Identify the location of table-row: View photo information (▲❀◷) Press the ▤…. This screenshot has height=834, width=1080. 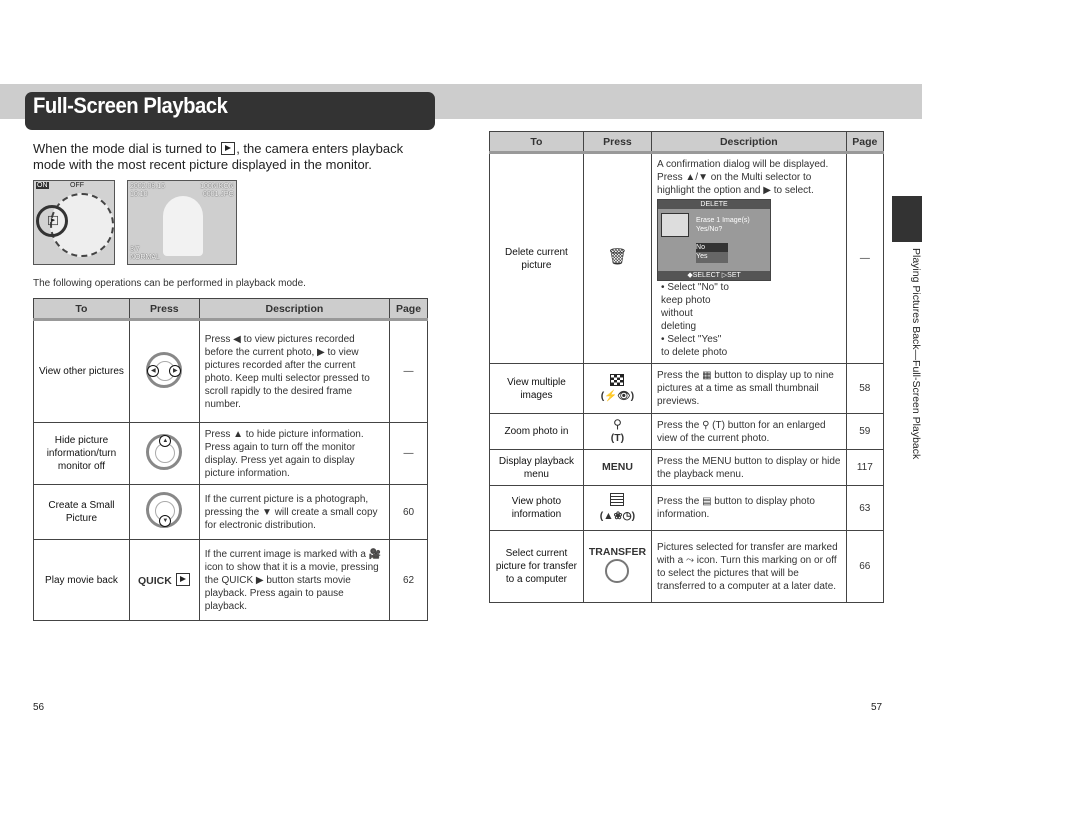
(687, 508).